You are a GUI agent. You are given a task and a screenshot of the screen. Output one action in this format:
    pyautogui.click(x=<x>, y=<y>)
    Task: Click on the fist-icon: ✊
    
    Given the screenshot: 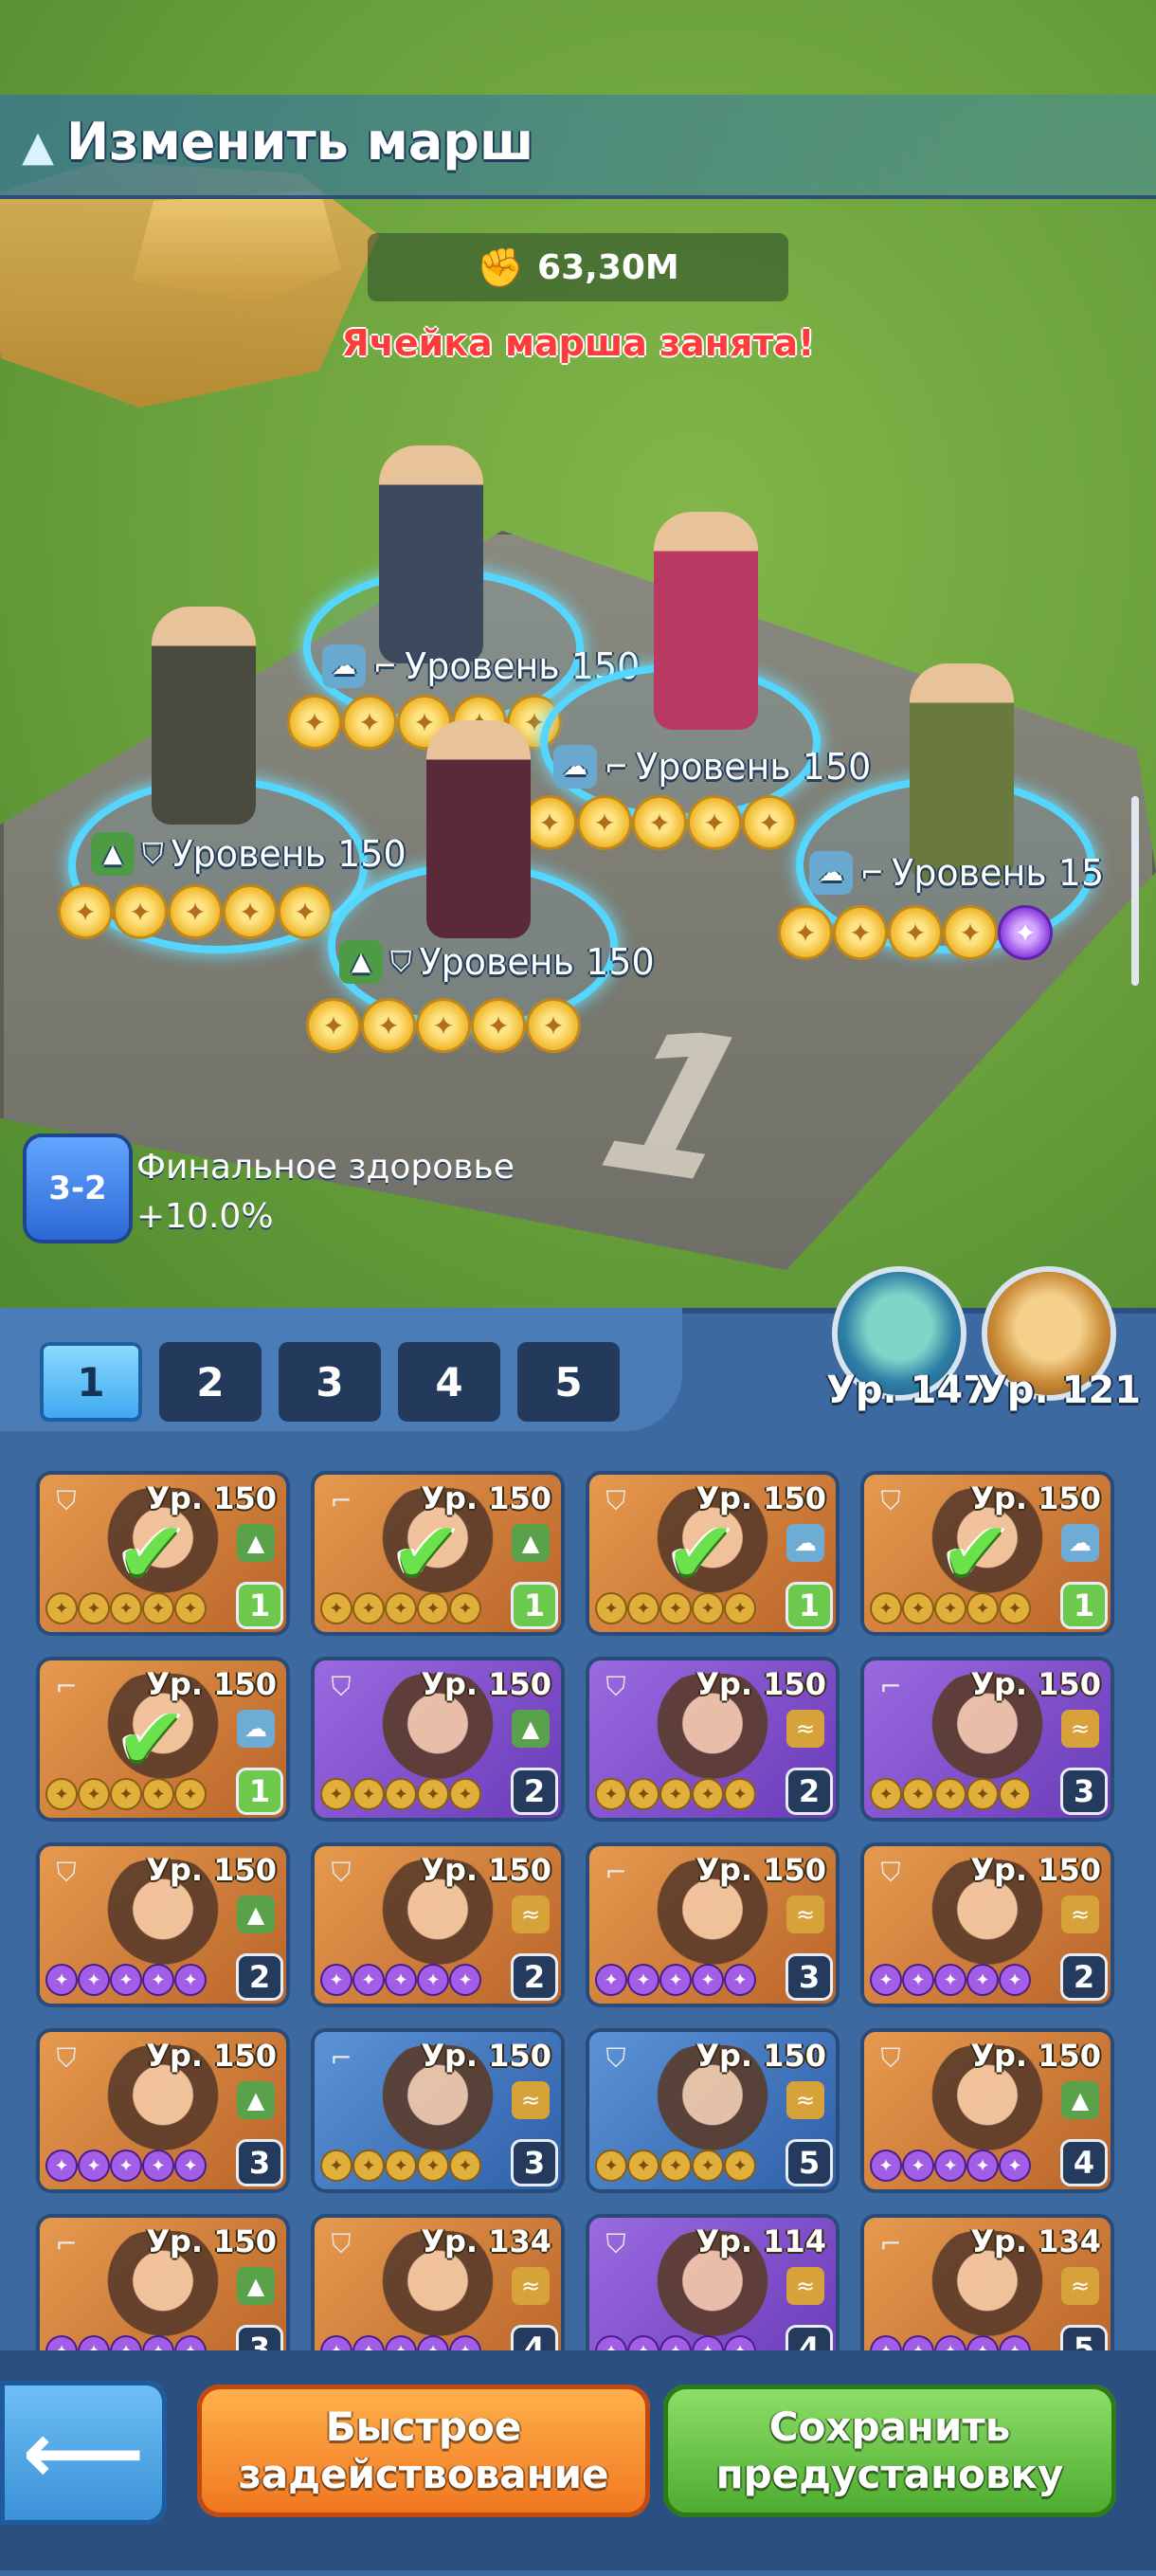 What is the action you would take?
    pyautogui.click(x=501, y=267)
    